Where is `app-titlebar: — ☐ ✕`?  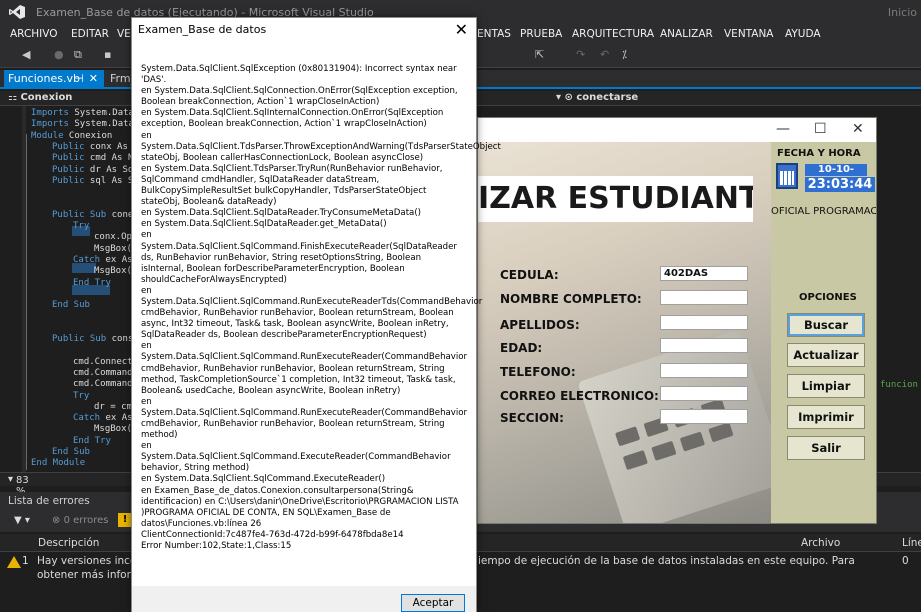 app-titlebar: — ☐ ✕ is located at coordinates (677, 130).